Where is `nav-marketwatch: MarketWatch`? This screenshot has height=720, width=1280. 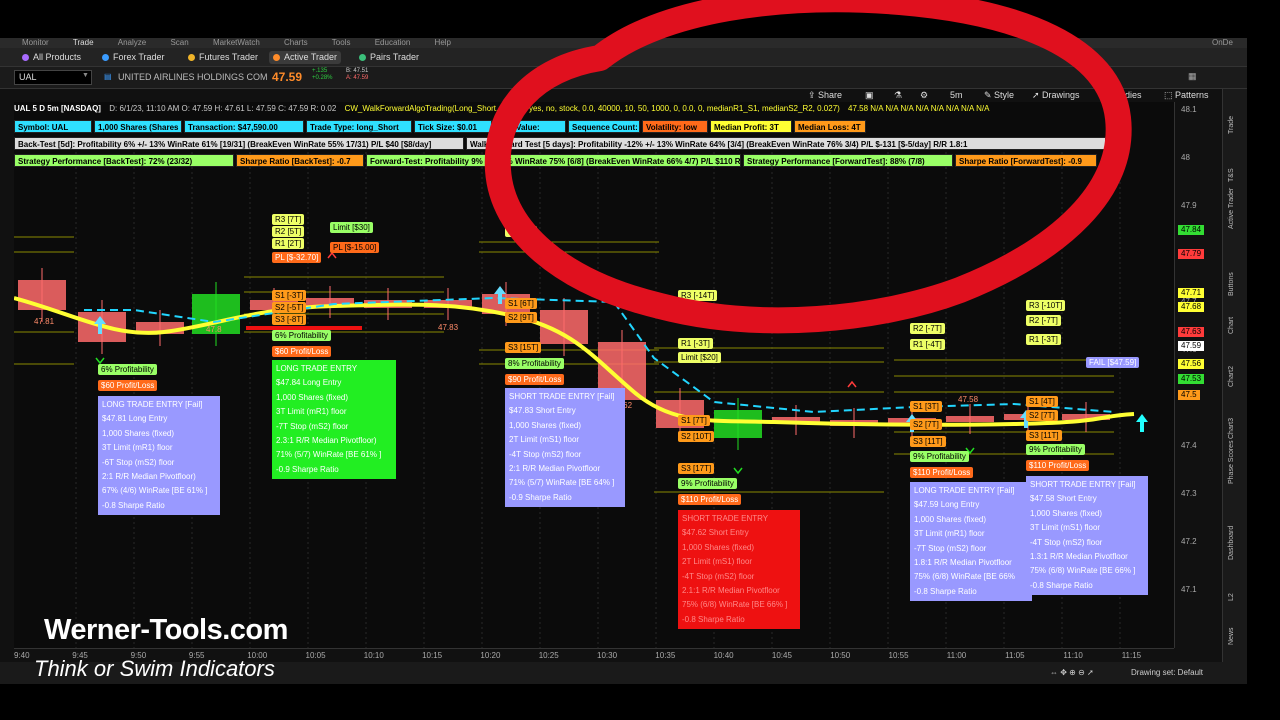
nav-marketwatch: MarketWatch is located at coordinates (236, 43).